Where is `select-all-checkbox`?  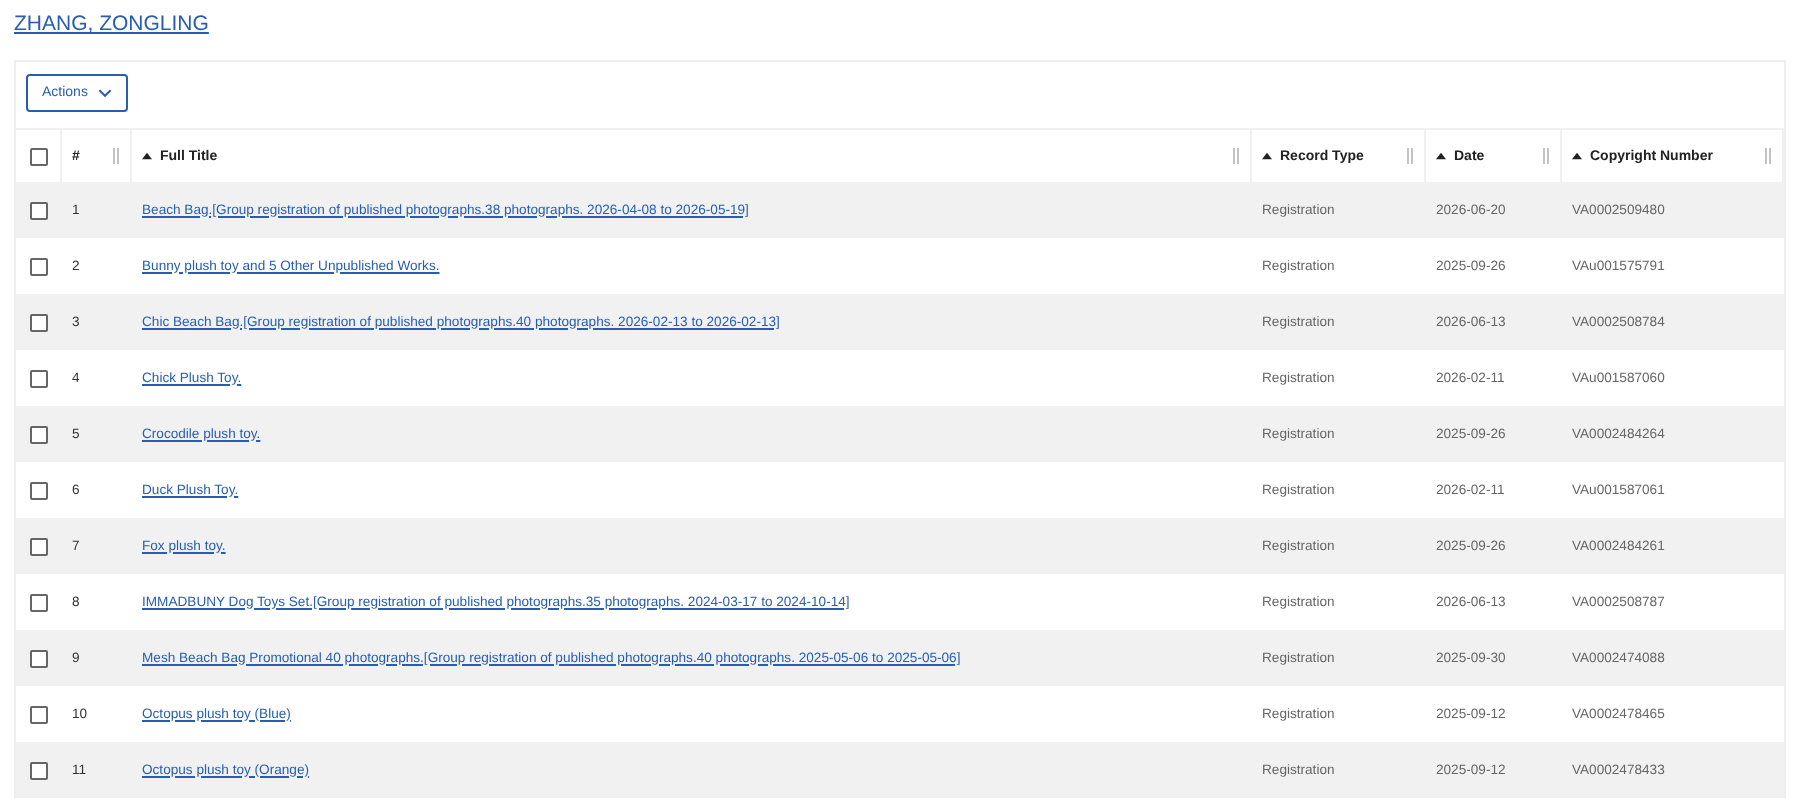 select-all-checkbox is located at coordinates (38, 156).